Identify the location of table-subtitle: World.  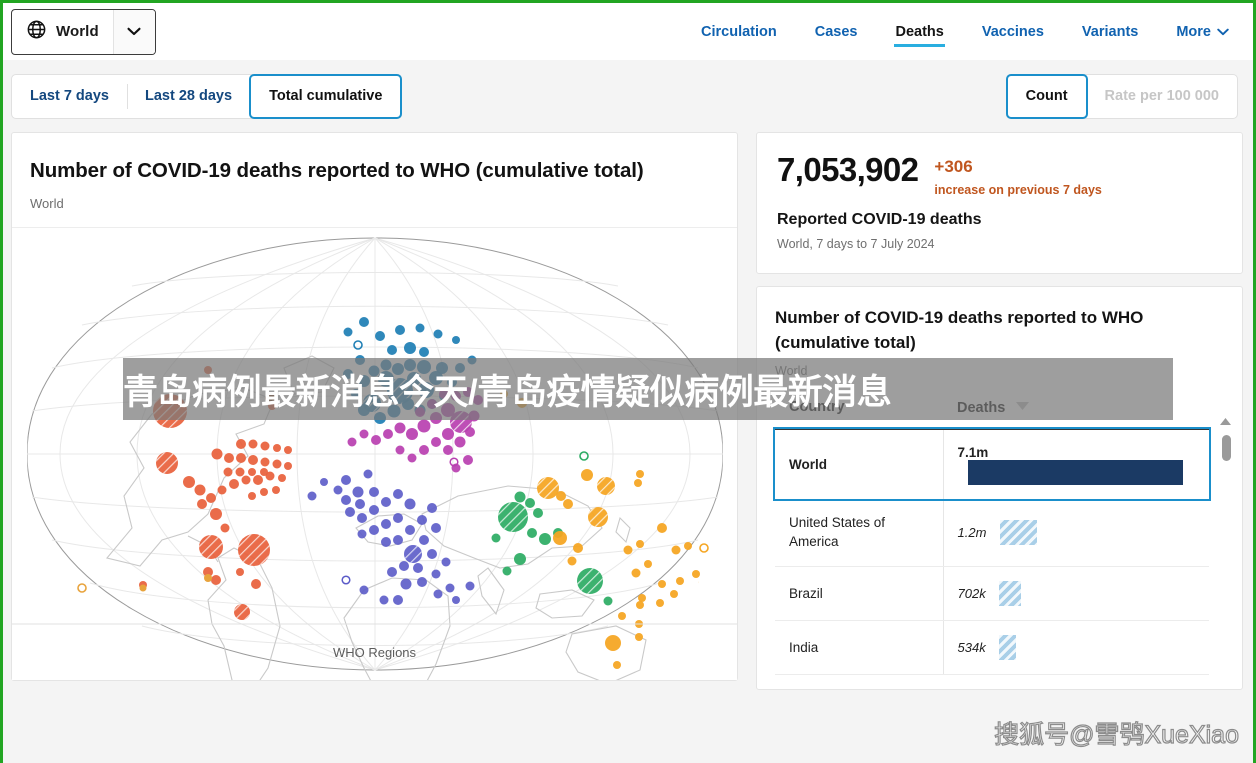
(791, 370).